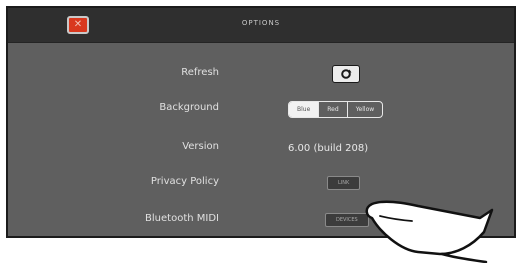 This screenshot has width=522, height=265. I want to click on background-selector: Blue Red Yellow, so click(336, 109).